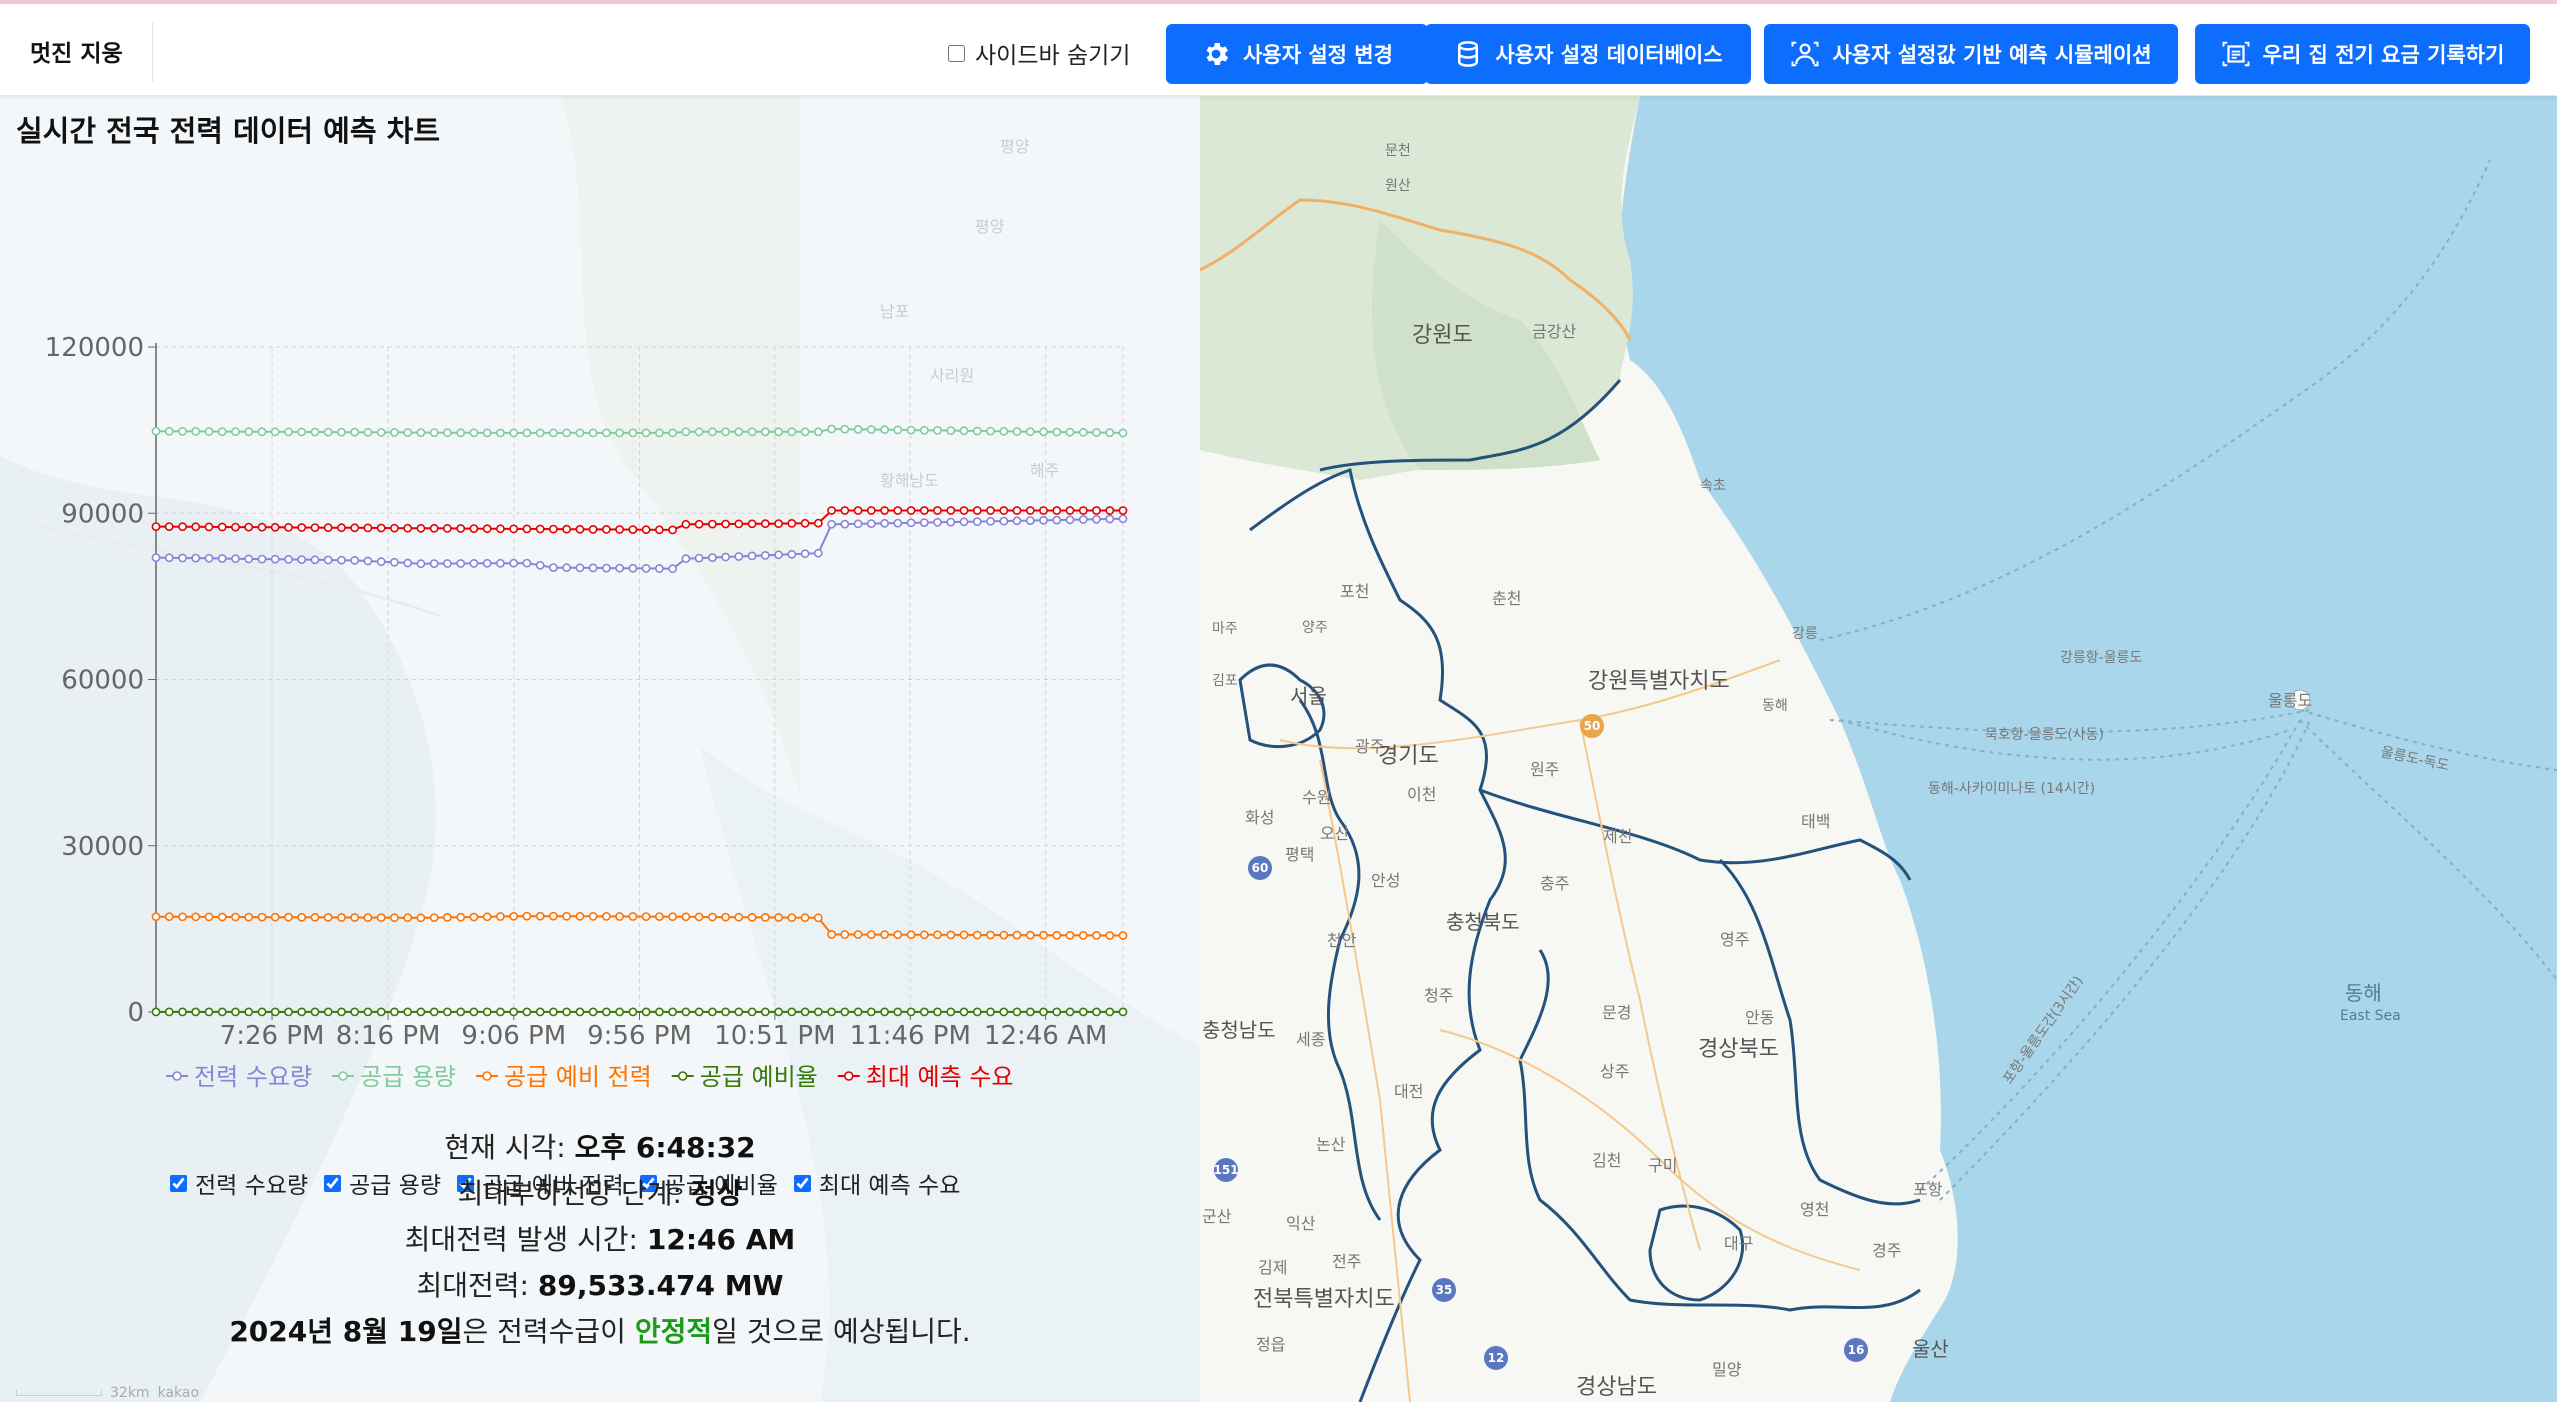 The image size is (2557, 1402). I want to click on peak-time-label: 최대전력 발생 시간:, so click(525, 1239).